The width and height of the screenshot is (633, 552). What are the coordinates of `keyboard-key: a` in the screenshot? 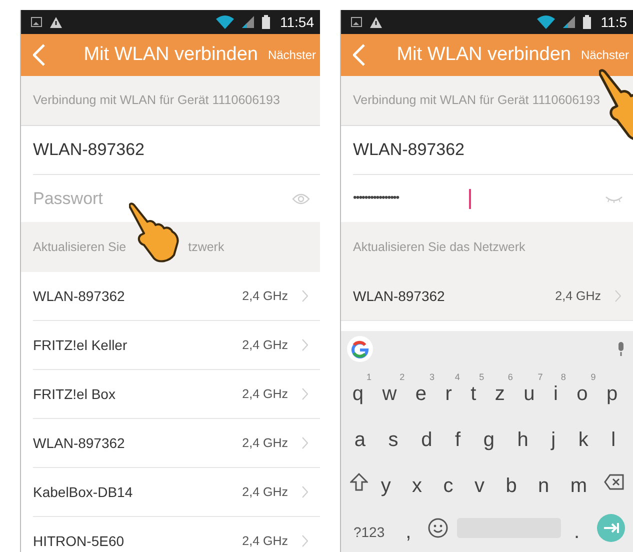 It's located at (362, 436).